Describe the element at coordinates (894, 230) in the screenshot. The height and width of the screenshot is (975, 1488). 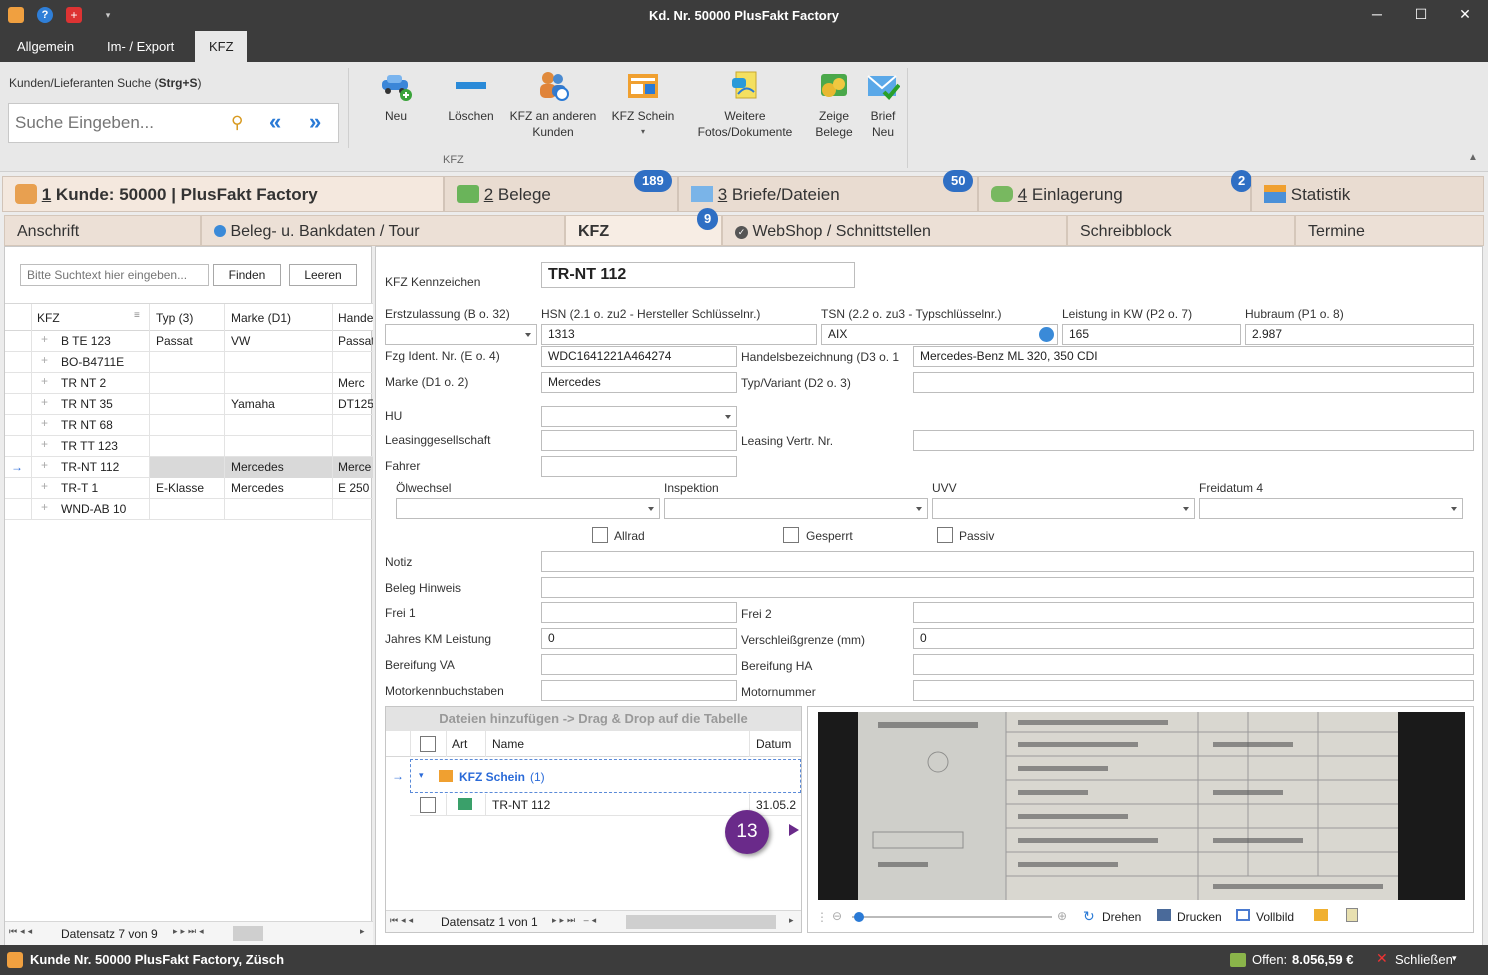
I see `tab-webshop: ✓ WebShop / Schnittstellen` at that location.